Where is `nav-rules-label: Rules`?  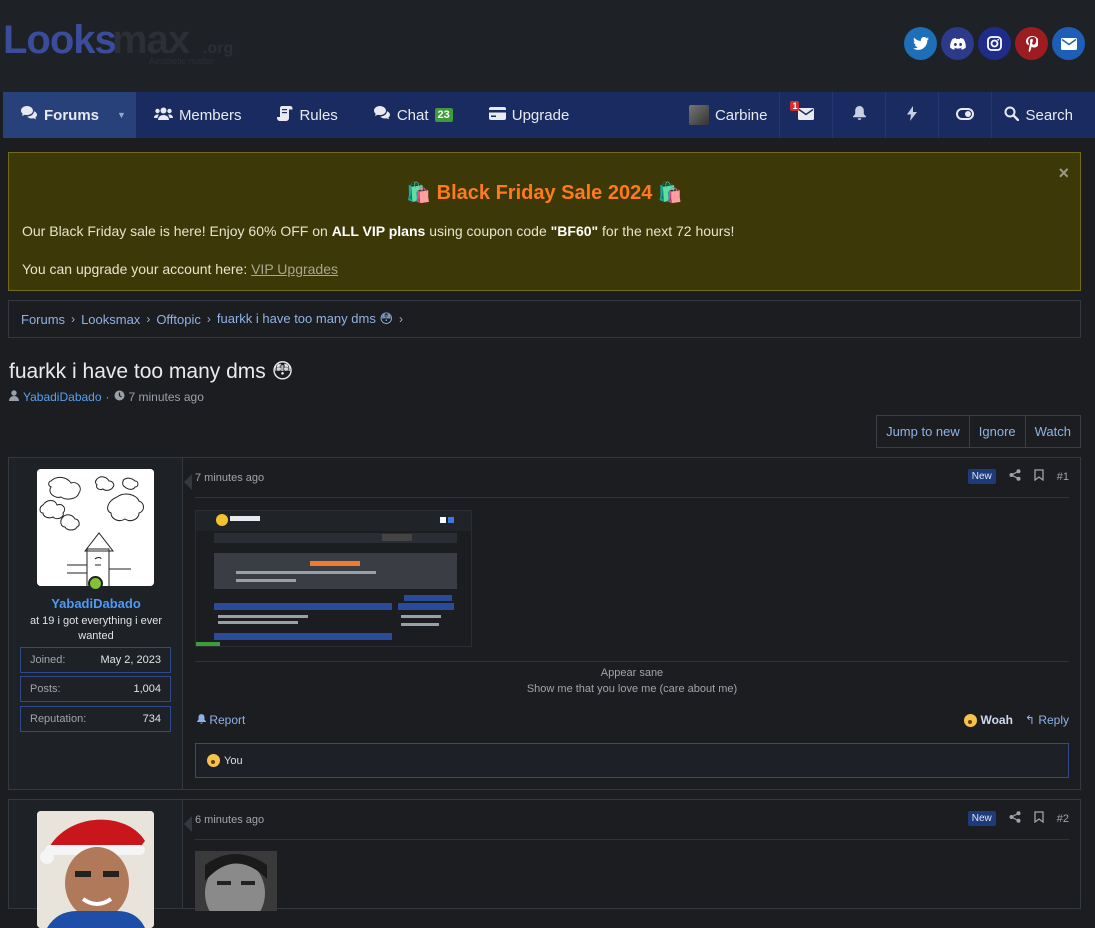
nav-rules-label: Rules is located at coordinates (318, 115).